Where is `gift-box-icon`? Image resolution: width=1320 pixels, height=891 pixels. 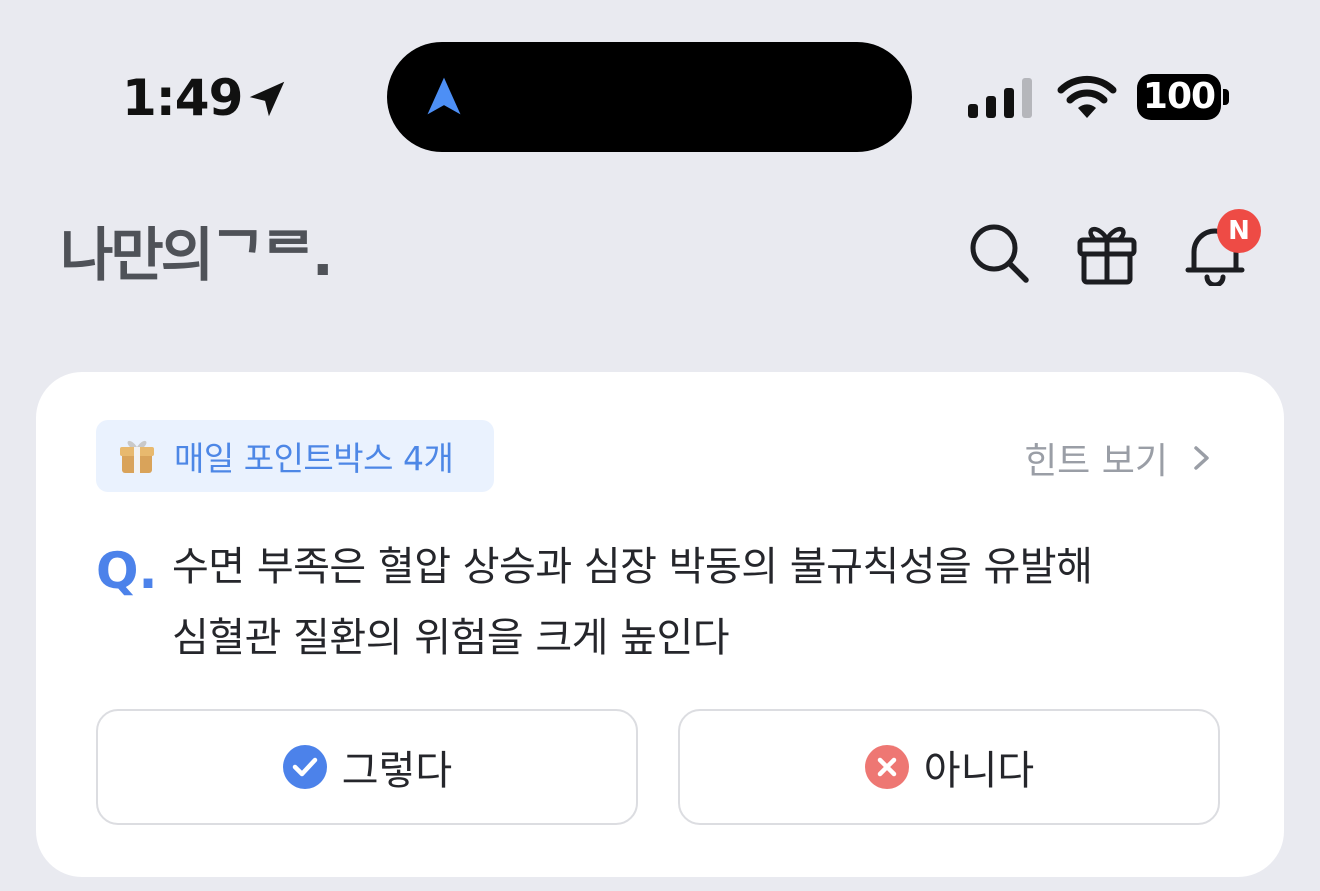 gift-box-icon is located at coordinates (137, 456).